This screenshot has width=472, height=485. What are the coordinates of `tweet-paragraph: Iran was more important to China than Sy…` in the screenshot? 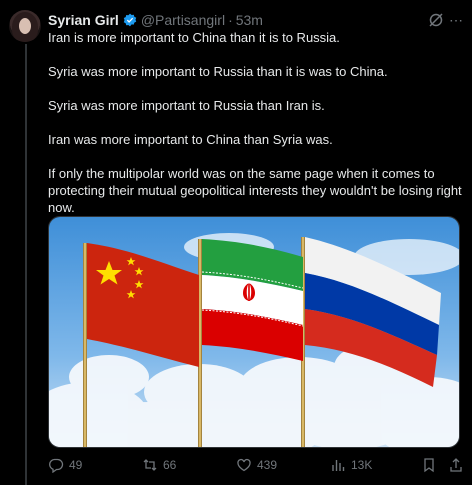 It's located at (190, 139).